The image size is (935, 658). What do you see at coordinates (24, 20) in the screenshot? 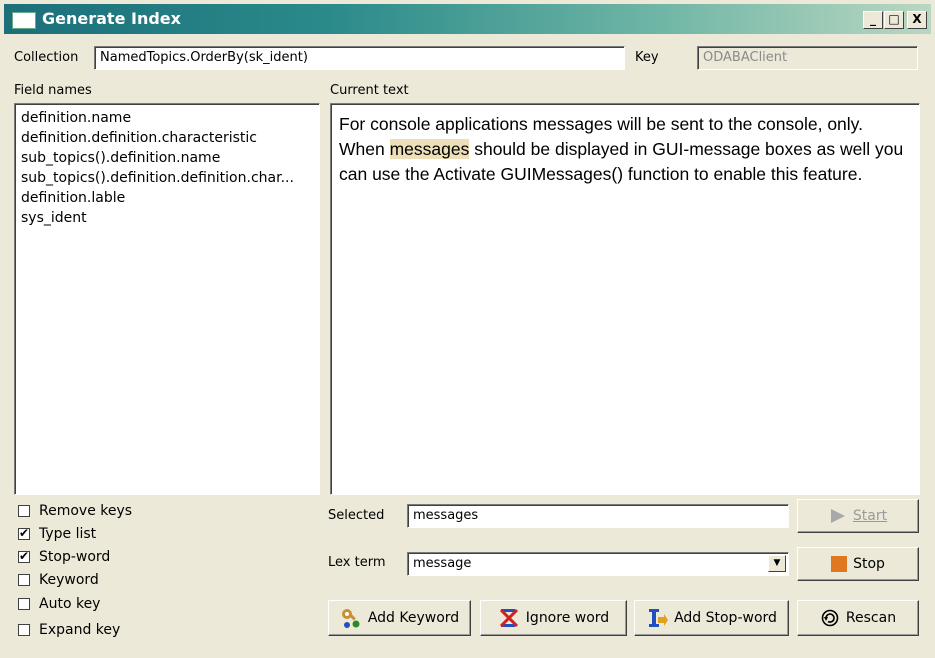
I see `window-icon` at bounding box center [24, 20].